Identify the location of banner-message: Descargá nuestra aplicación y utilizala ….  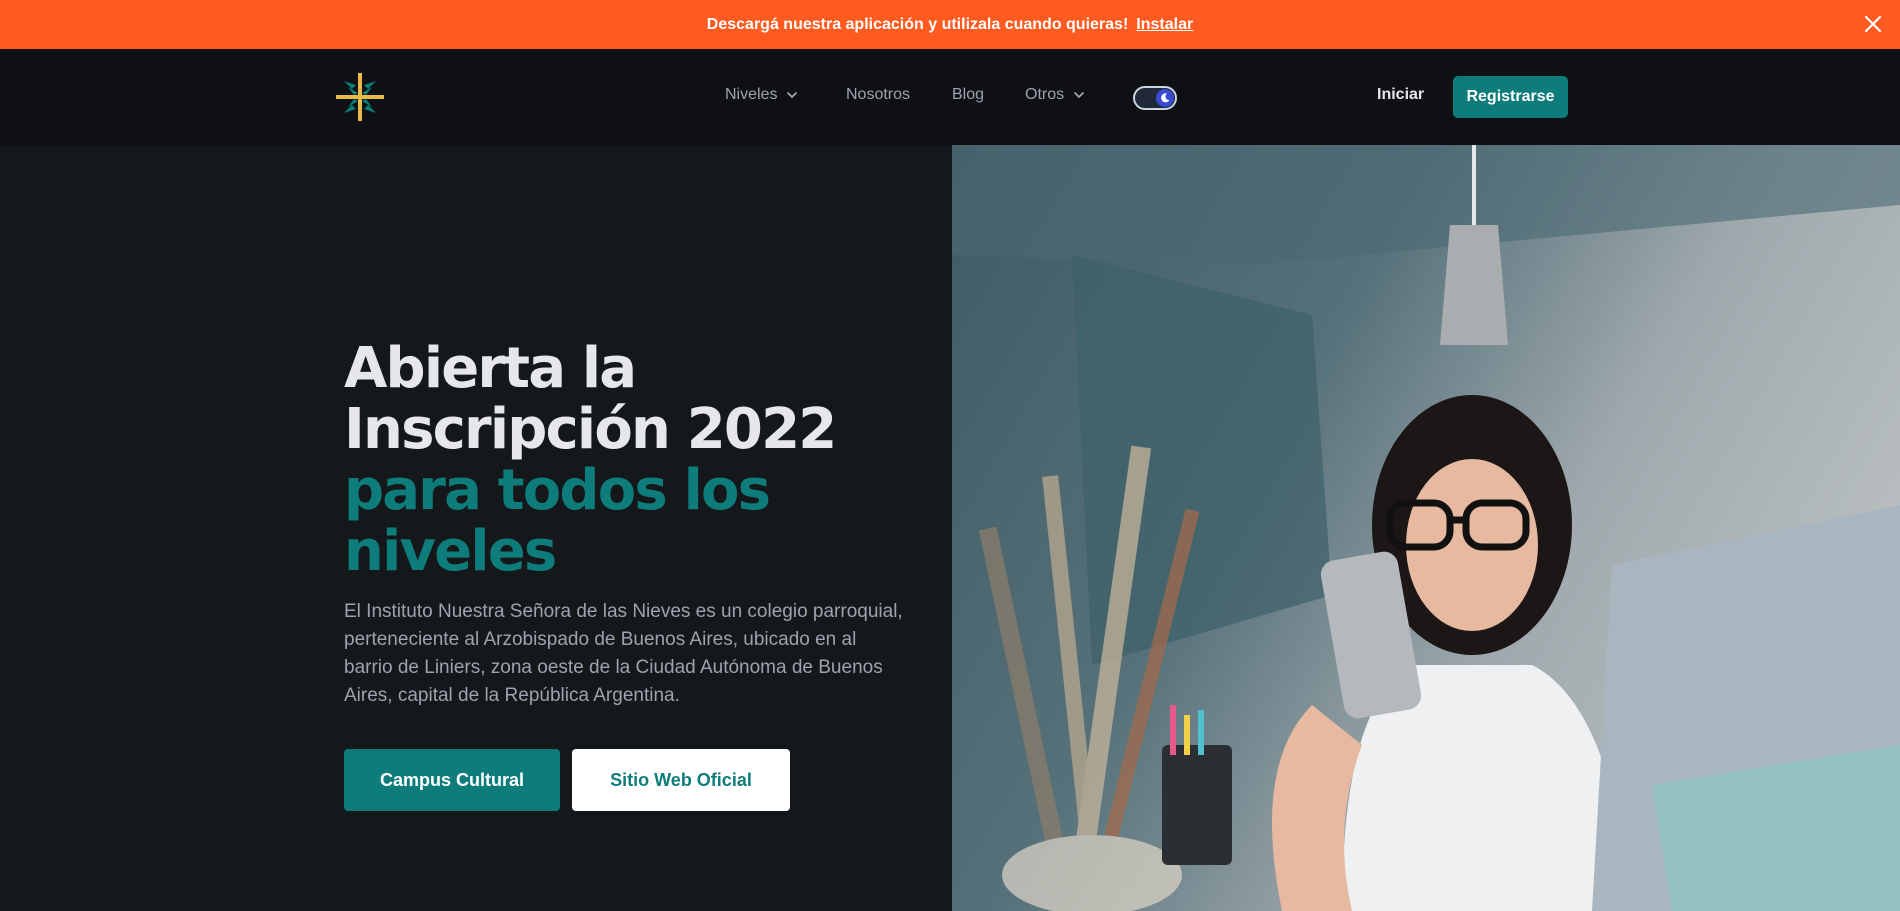
(917, 24).